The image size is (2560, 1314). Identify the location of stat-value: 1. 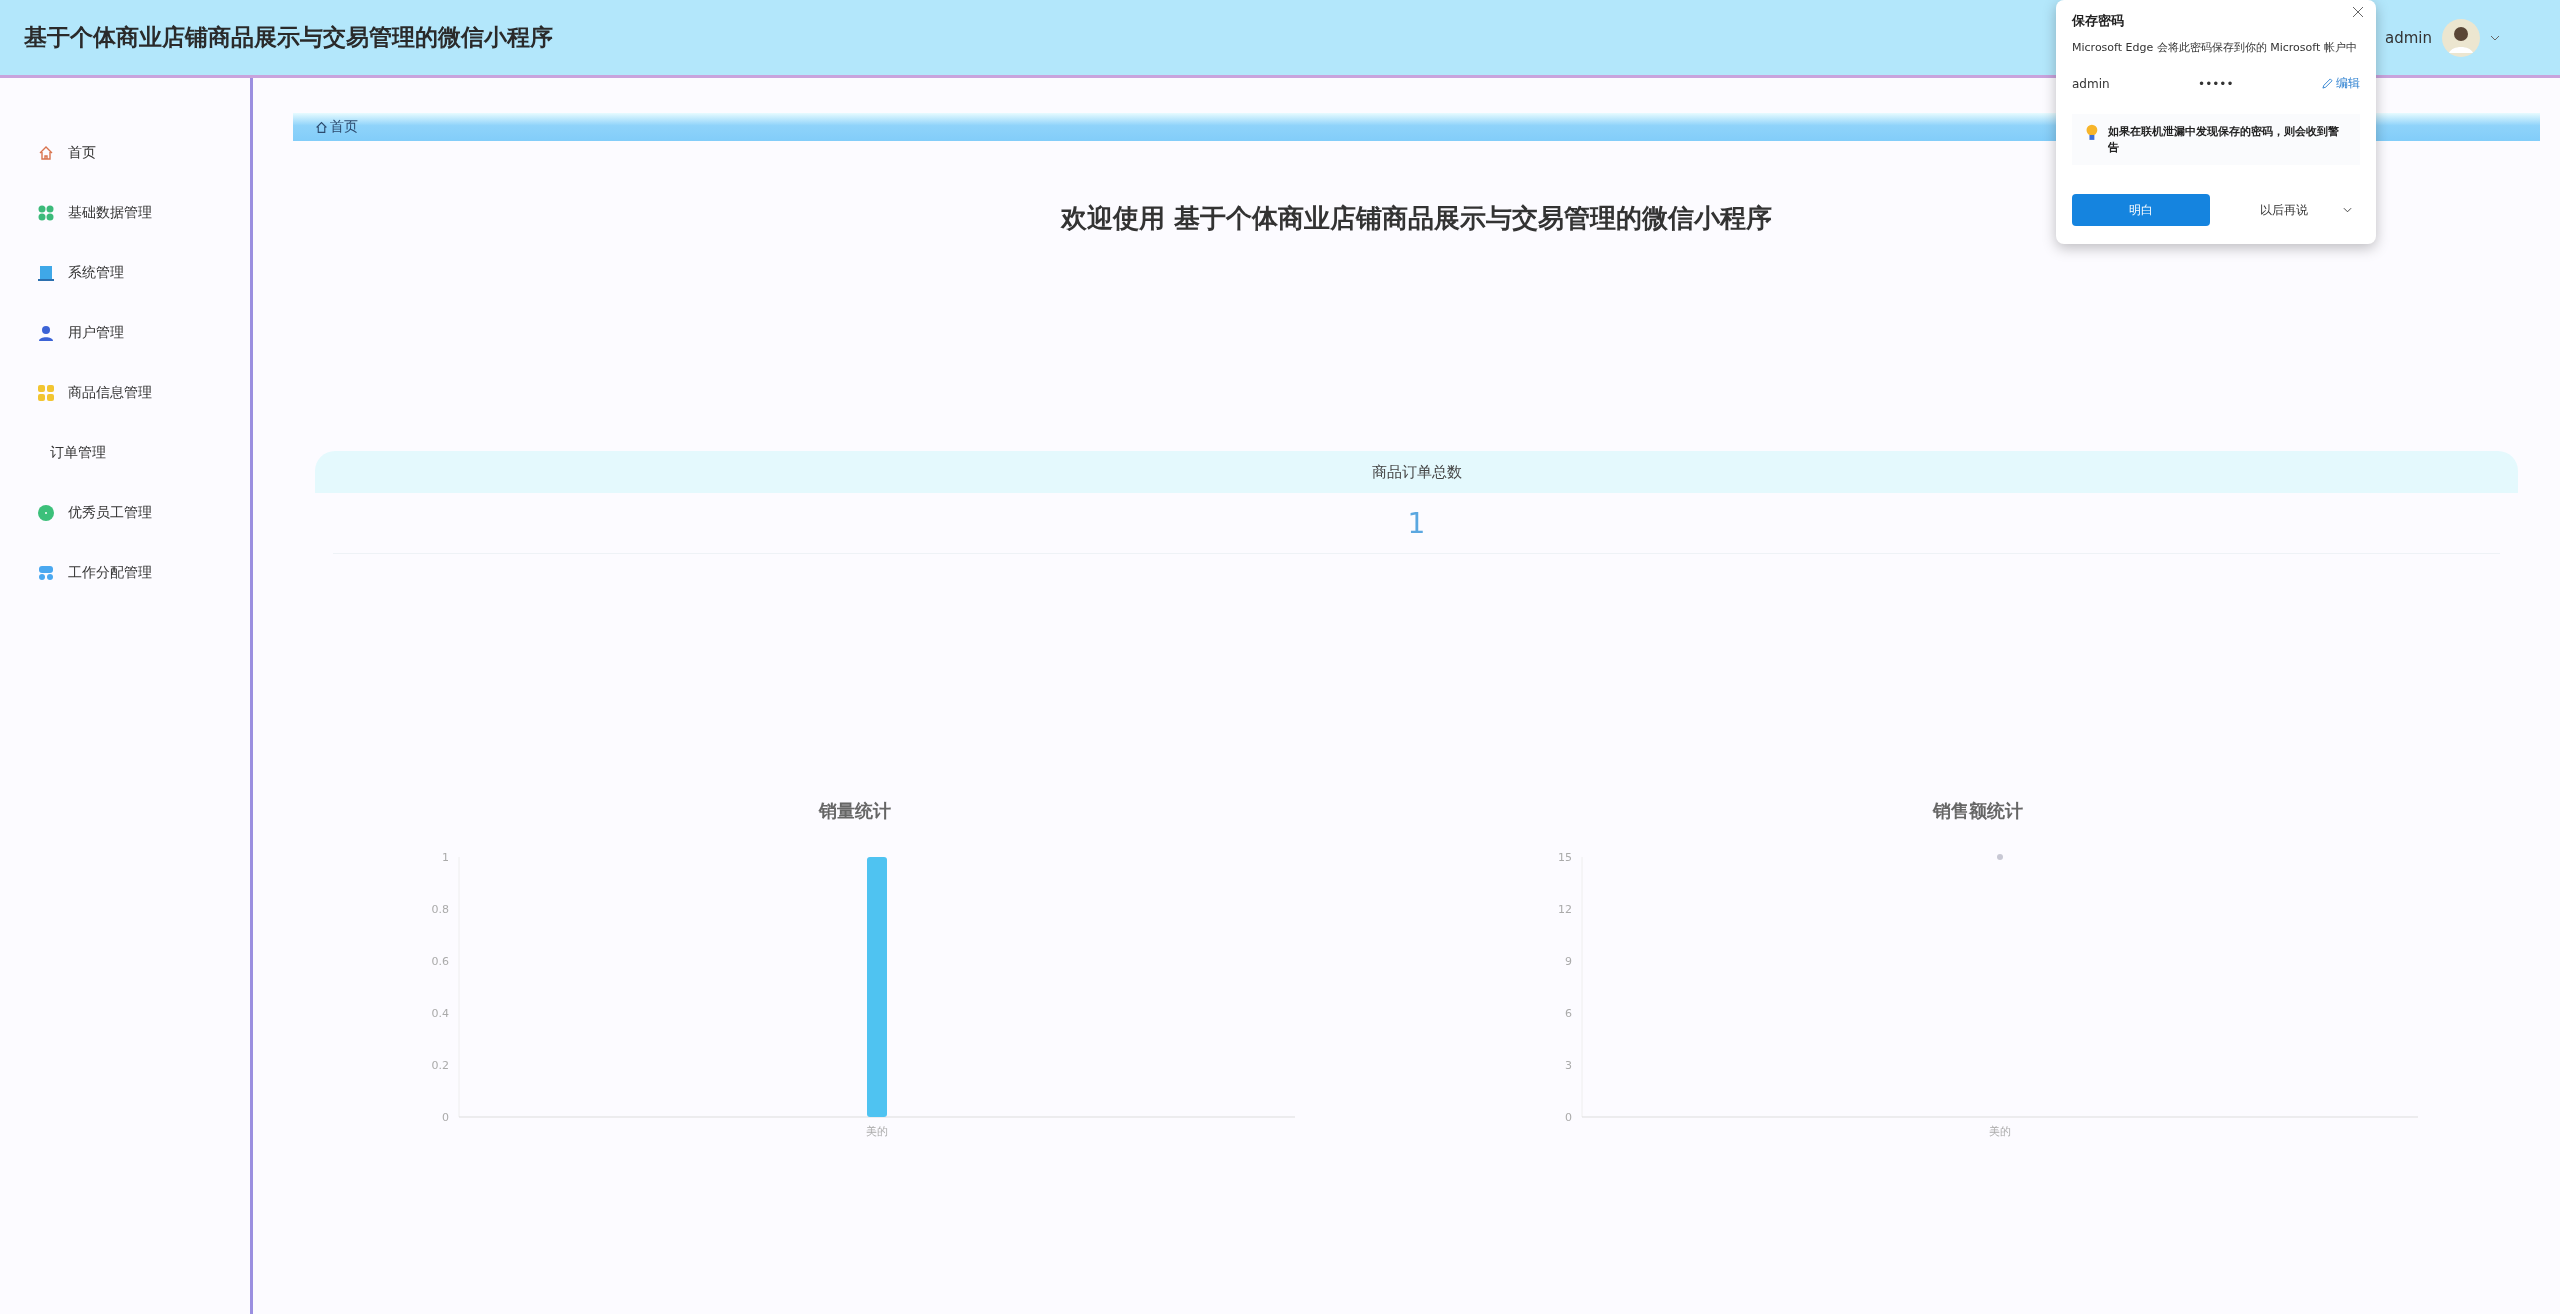
(1416, 523).